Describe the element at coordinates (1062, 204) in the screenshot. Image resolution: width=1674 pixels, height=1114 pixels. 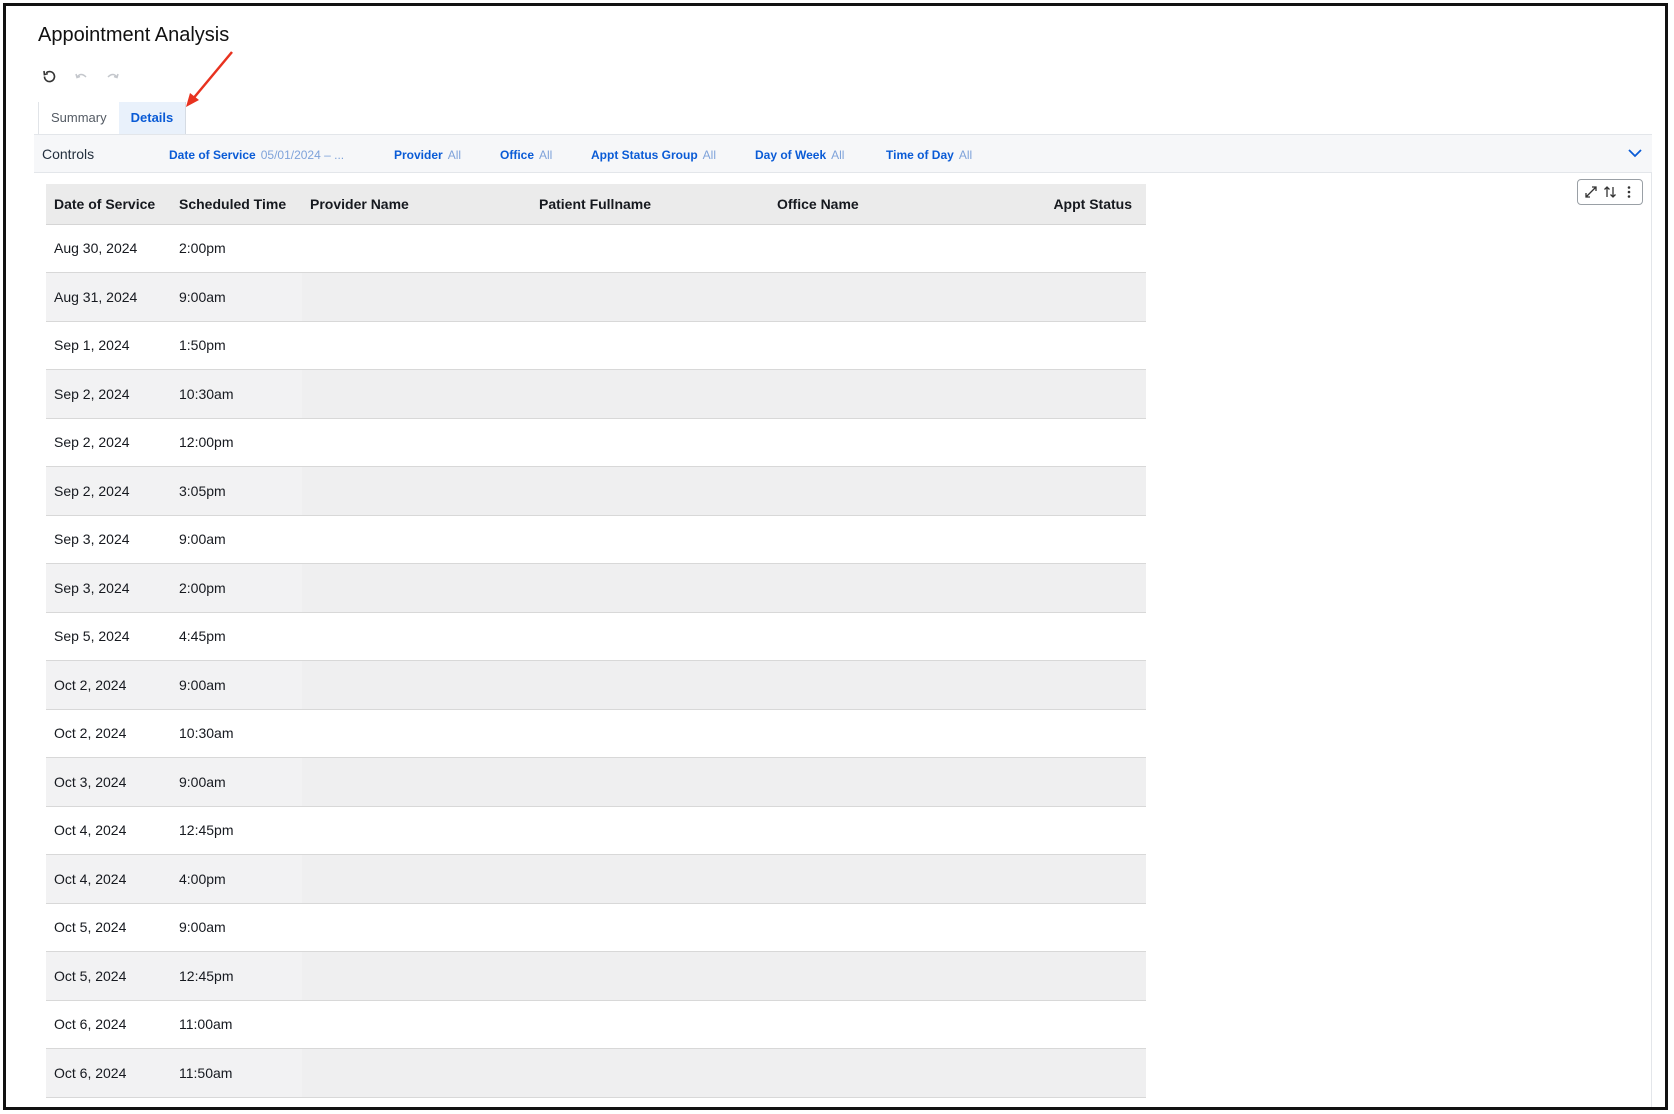
I see `column-header-appt-status: Appt Status` at that location.